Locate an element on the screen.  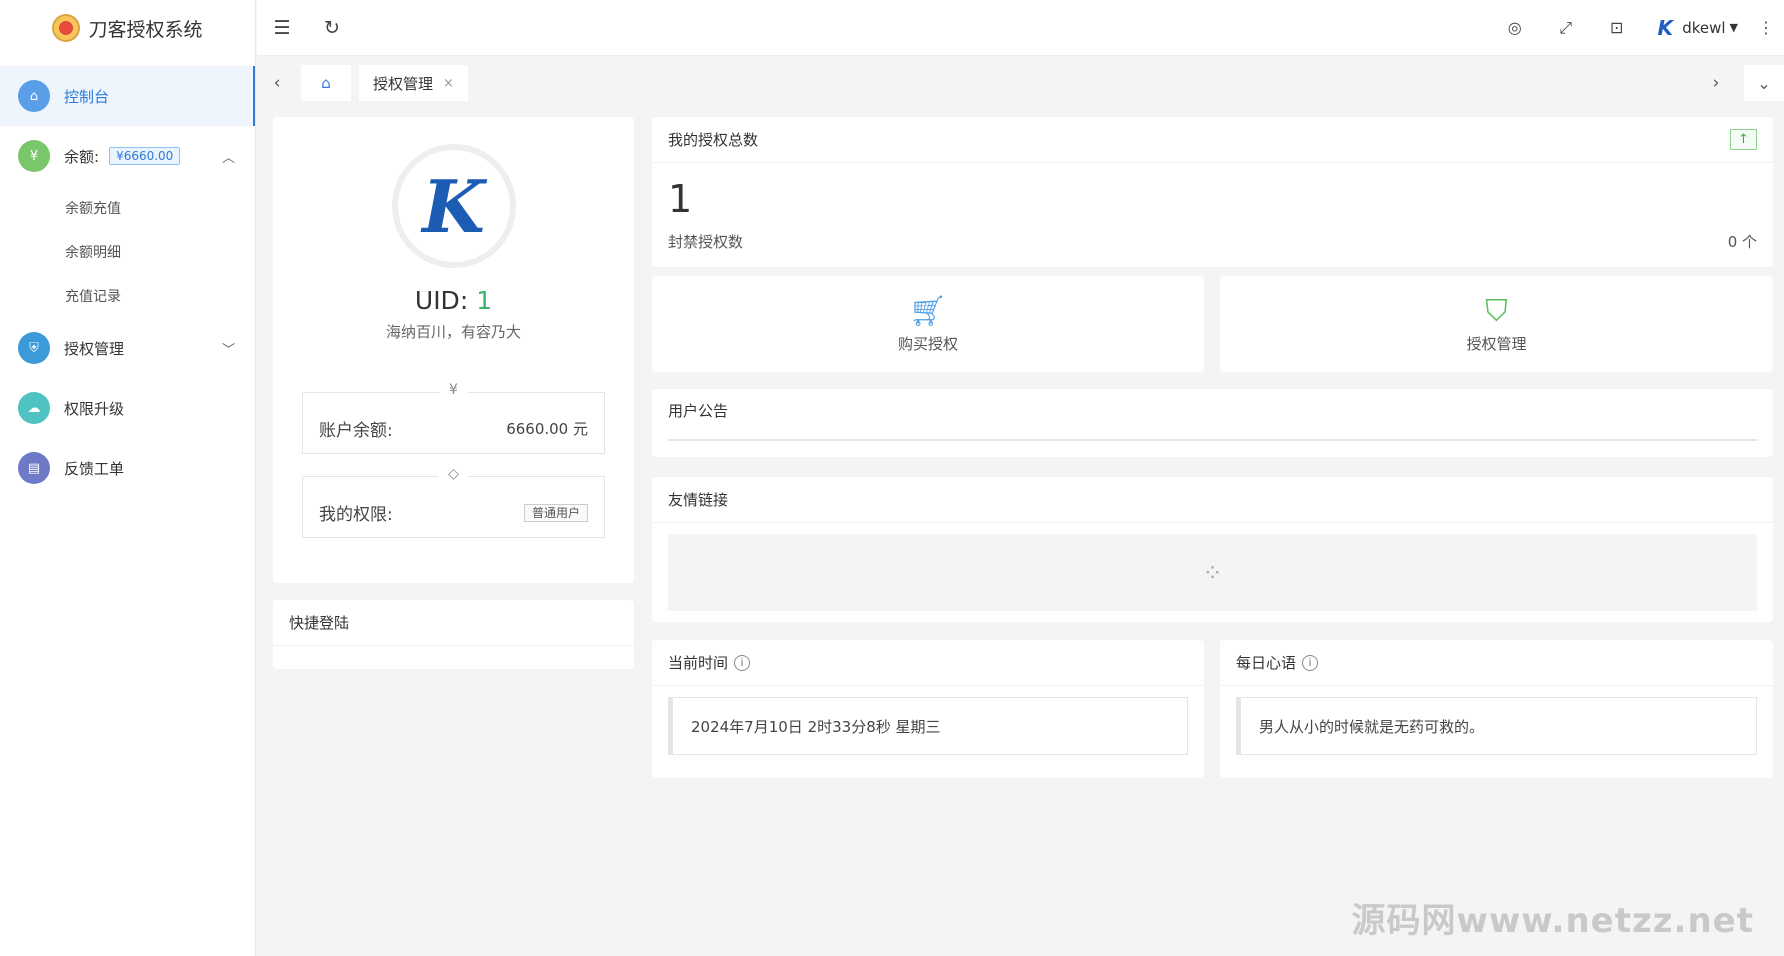
sidebar-subitem-recharge: 余额充值 is located at coordinates (127, 208).